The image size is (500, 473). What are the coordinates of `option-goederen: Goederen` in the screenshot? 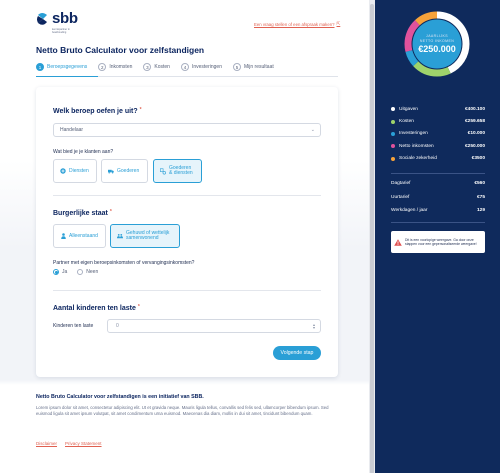 It's located at (124, 171).